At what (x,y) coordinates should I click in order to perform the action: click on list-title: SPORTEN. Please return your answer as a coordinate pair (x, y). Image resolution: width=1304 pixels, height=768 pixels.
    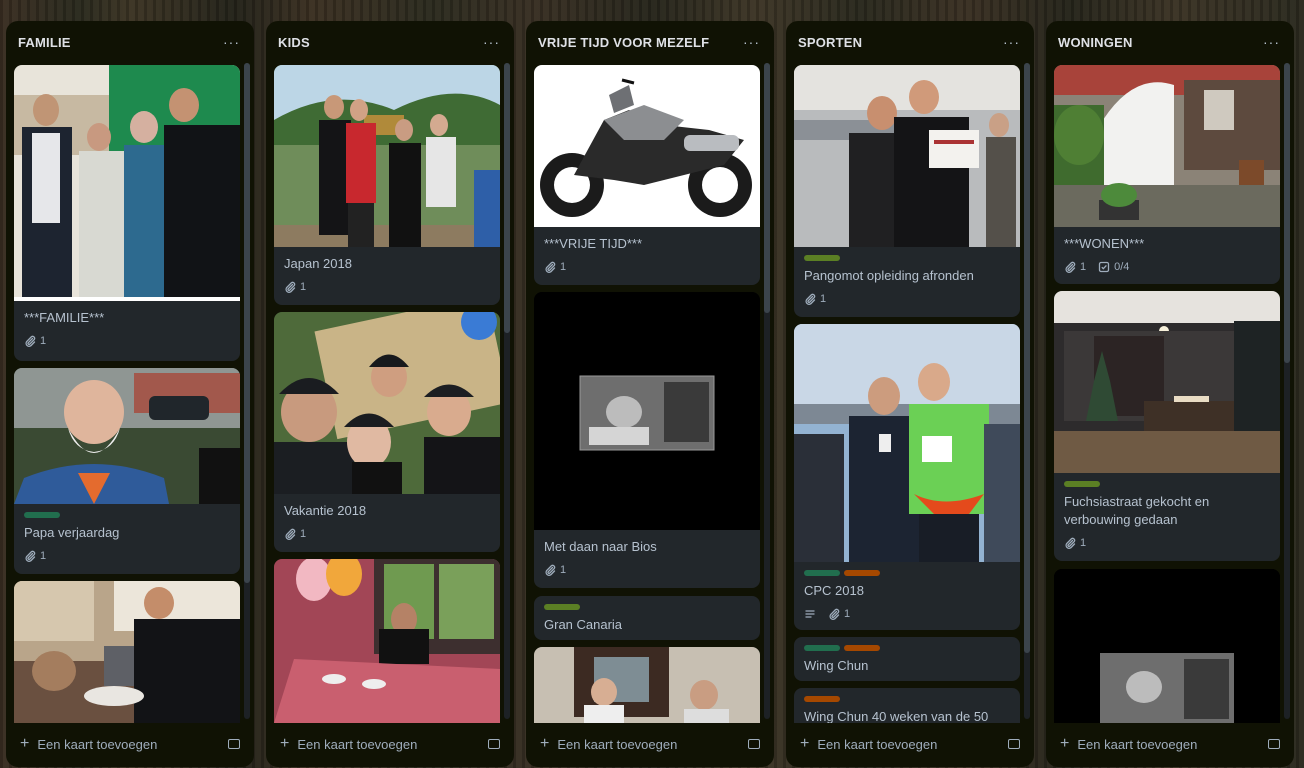
    Looking at the image, I should click on (830, 42).